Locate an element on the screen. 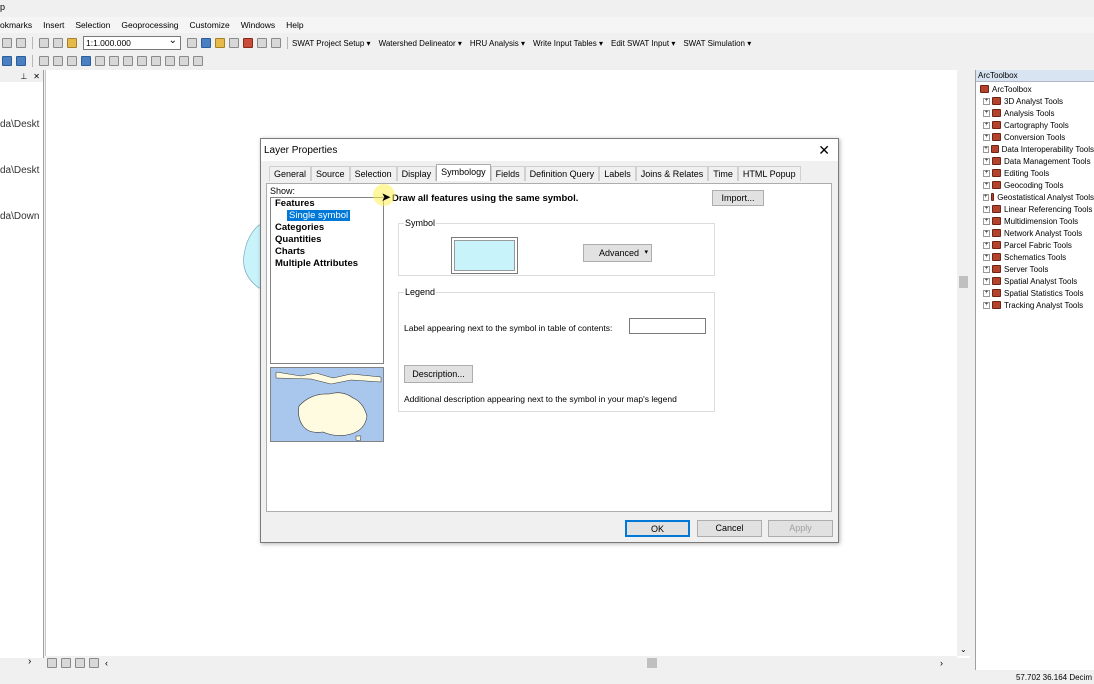 The image size is (1094, 684). advanced-button: Advanced ▾ is located at coordinates (617, 253).